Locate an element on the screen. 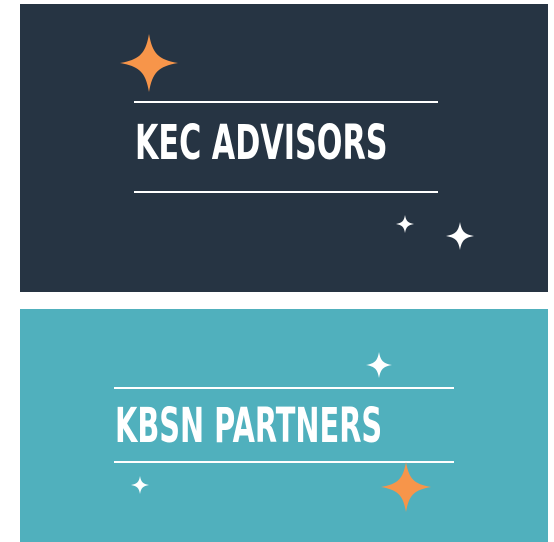 The width and height of the screenshot is (554, 542). bottom-divider-line is located at coordinates (286, 192).